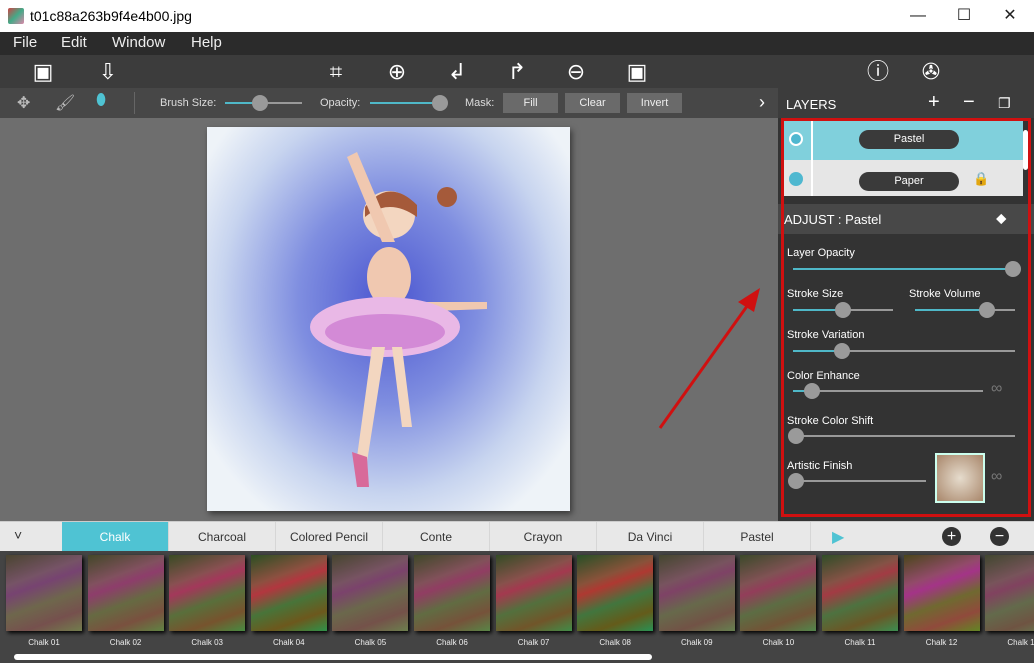 The height and width of the screenshot is (663, 1034). Describe the element at coordinates (951, 536) in the screenshot. I see `add-preset-button: +` at that location.